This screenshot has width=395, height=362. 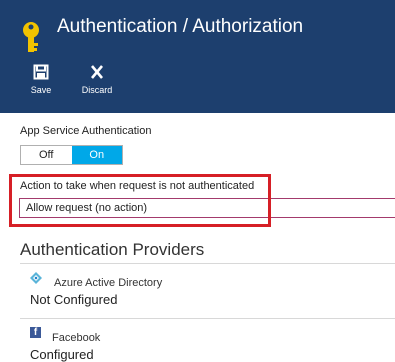 What do you see at coordinates (97, 90) in the screenshot?
I see `discard-label: Discard` at bounding box center [97, 90].